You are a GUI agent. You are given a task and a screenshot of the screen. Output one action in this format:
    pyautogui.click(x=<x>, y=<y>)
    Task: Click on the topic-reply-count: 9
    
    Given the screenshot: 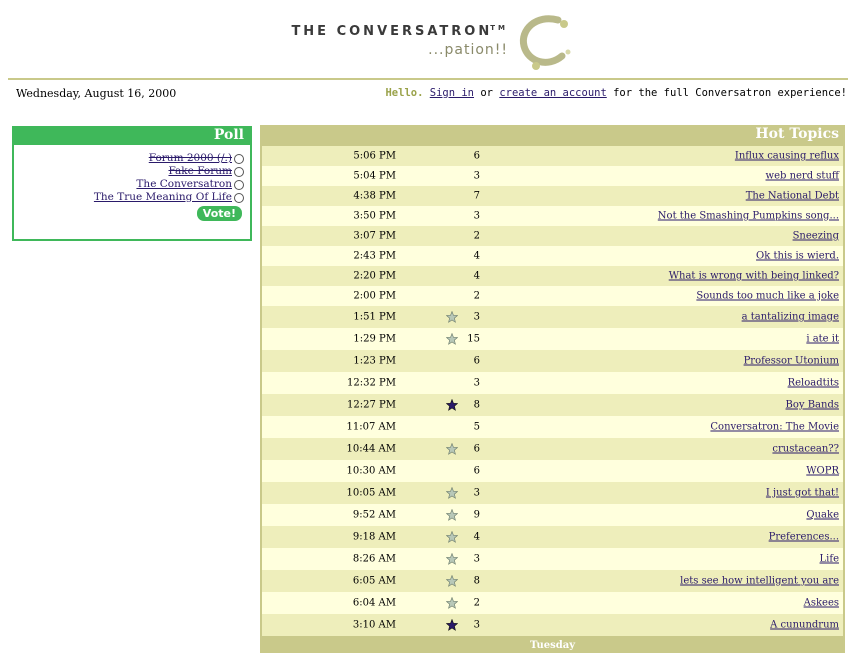 What is the action you would take?
    pyautogui.click(x=476, y=515)
    